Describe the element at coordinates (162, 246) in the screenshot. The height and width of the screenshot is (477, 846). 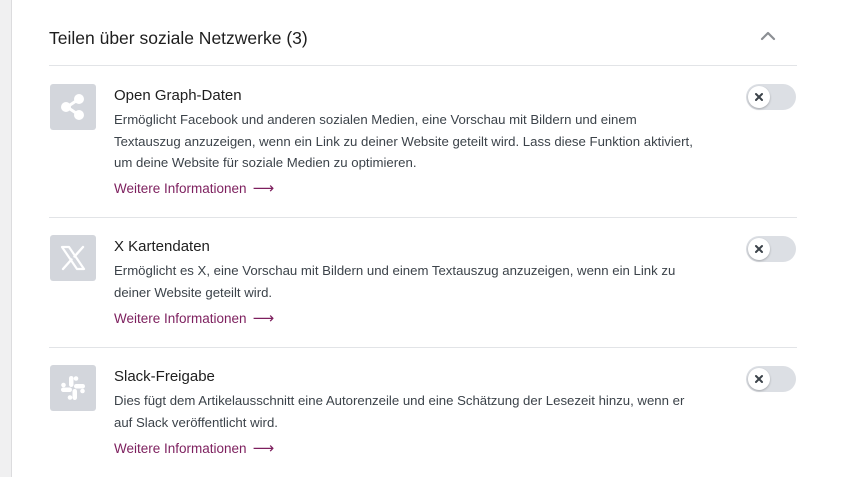
I see `feature-title: X Kartendaten` at that location.